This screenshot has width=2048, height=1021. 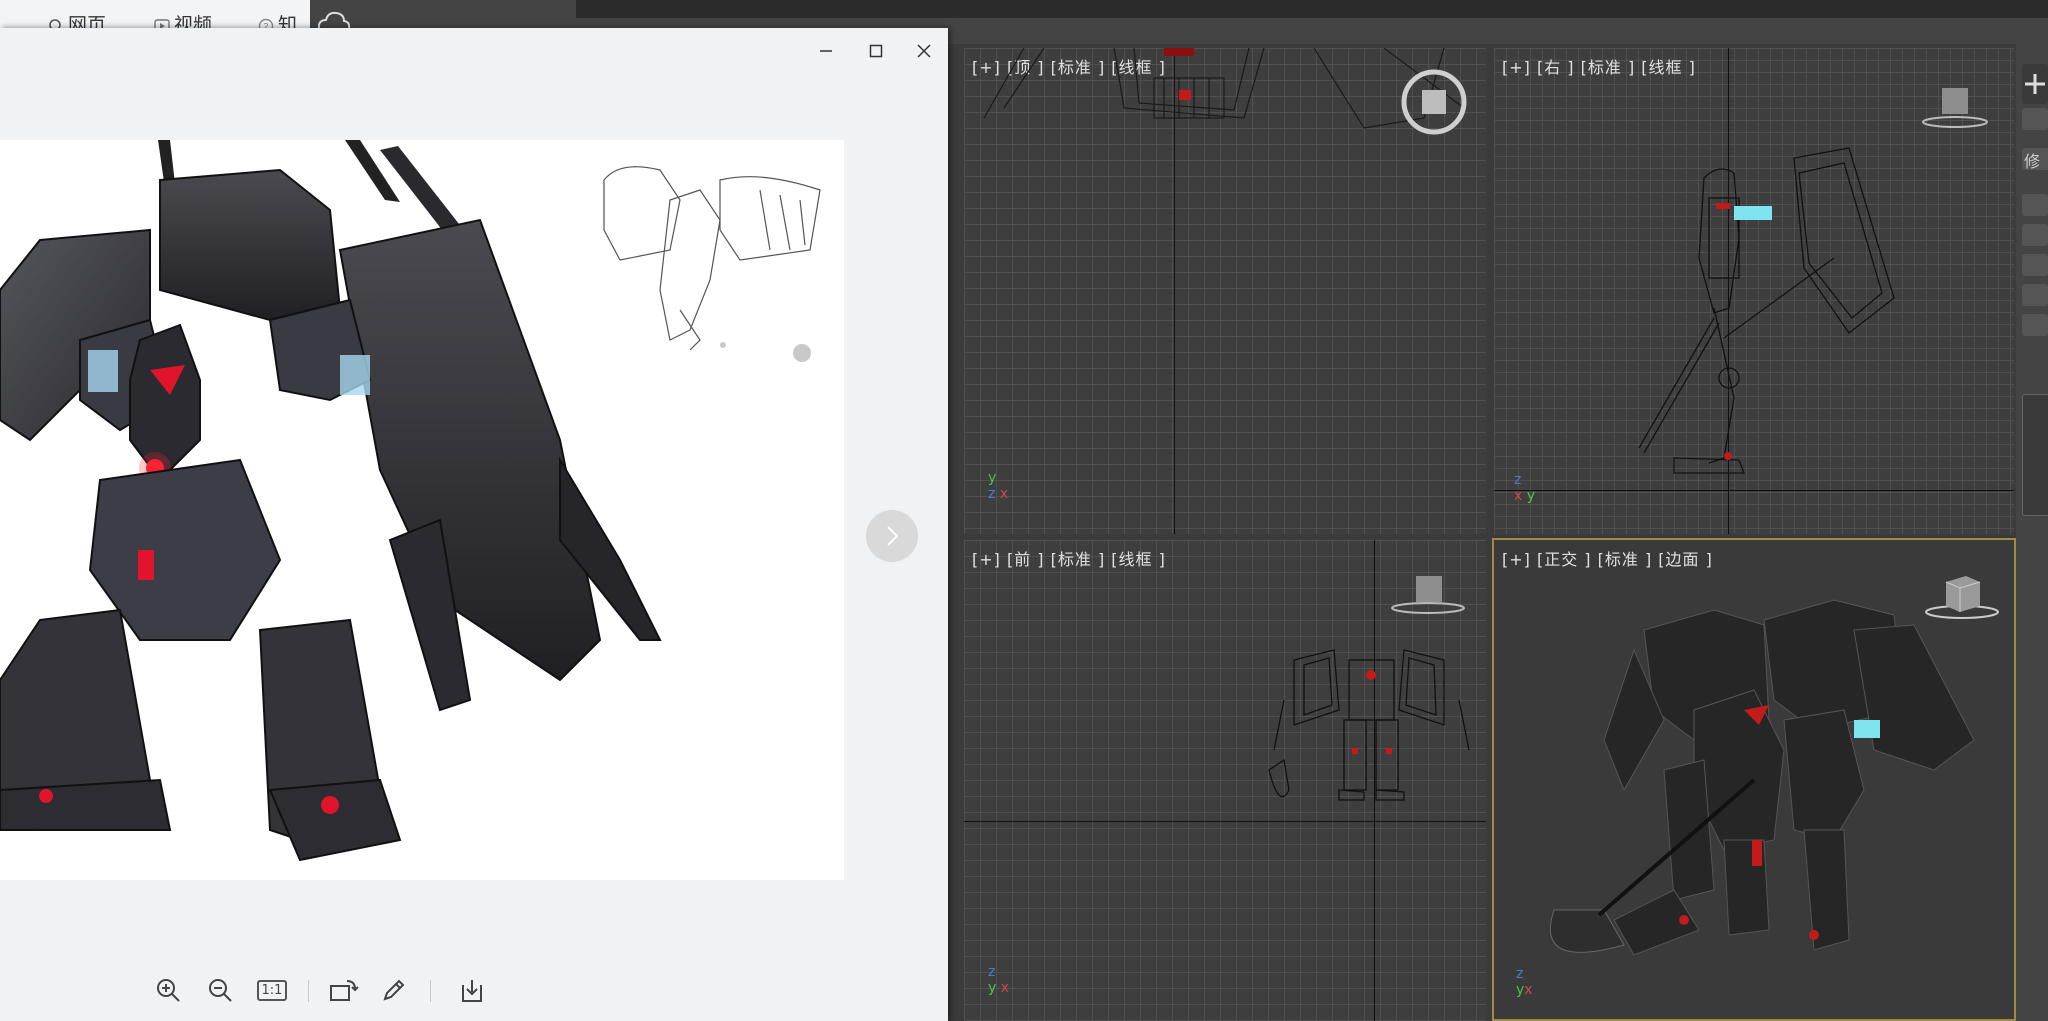 I want to click on viewport-front-label: [+] [前 ] [标准 ] [线框 ], so click(x=1069, y=559).